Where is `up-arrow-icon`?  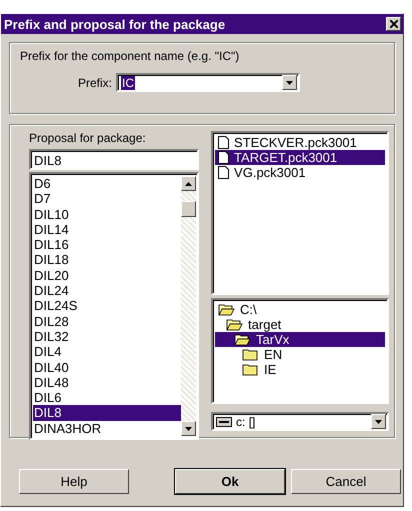 up-arrow-icon is located at coordinates (188, 184).